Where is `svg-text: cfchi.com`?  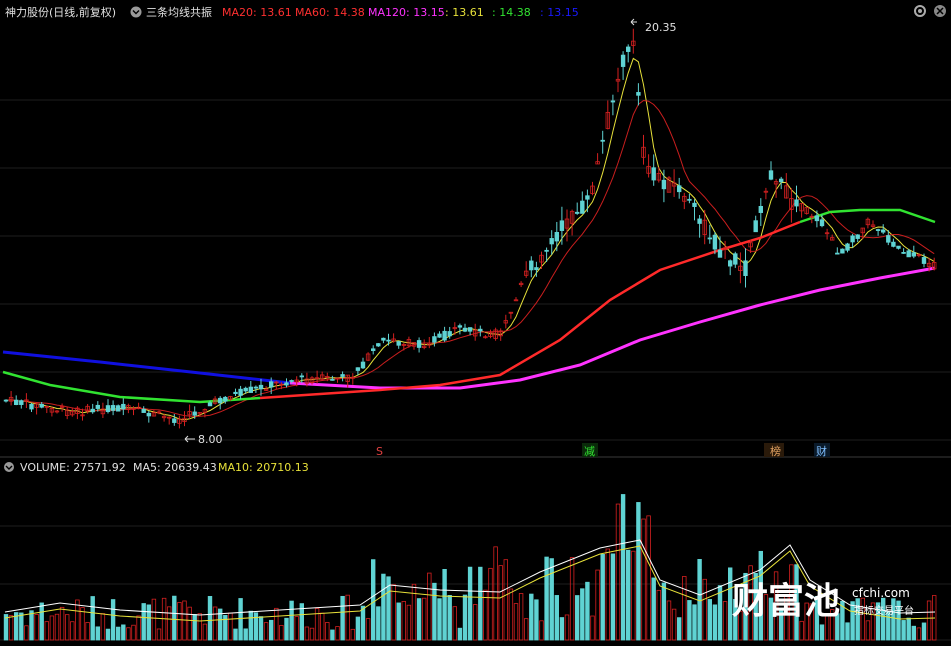 svg-text: cfchi.com is located at coordinates (881, 593).